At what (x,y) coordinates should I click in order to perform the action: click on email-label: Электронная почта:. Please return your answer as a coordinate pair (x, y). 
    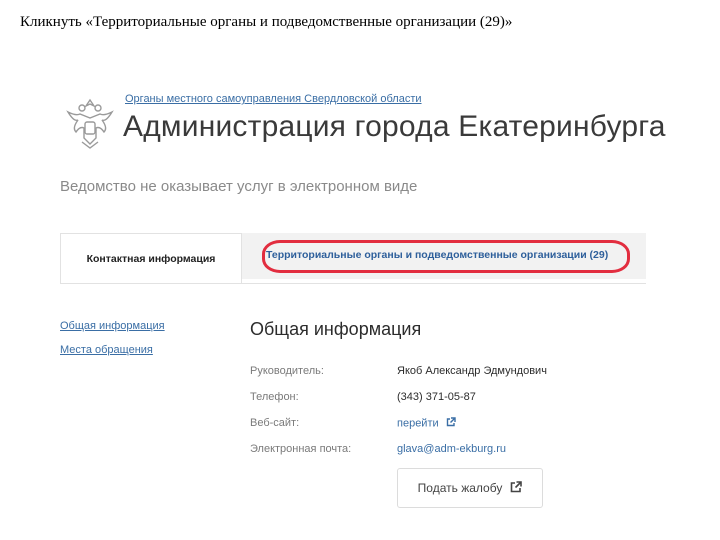
    Looking at the image, I should click on (301, 449).